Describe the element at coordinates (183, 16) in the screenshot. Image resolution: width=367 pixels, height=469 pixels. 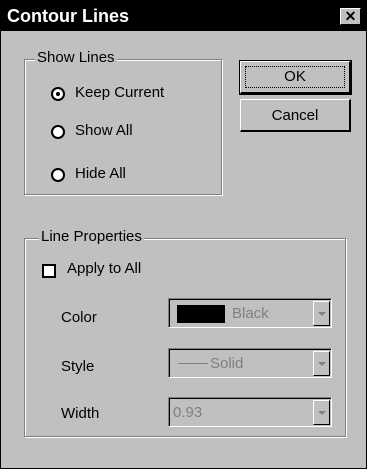
I see `title-bar: Contour Lines ✕` at that location.